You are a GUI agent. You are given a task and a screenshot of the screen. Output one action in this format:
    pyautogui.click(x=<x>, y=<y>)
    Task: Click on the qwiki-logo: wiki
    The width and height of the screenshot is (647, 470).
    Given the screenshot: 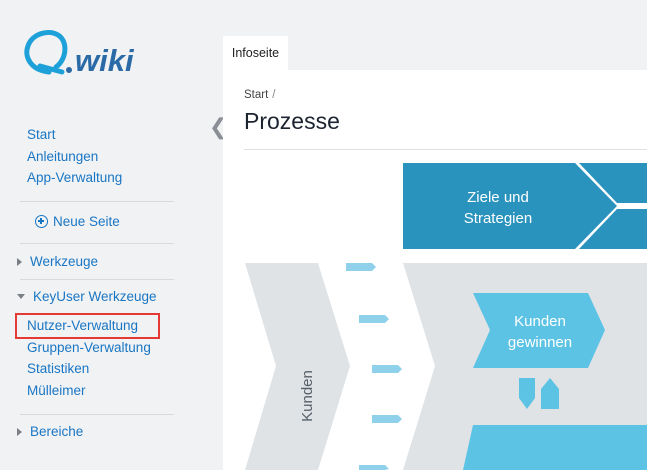 What is the action you would take?
    pyautogui.click(x=92, y=53)
    